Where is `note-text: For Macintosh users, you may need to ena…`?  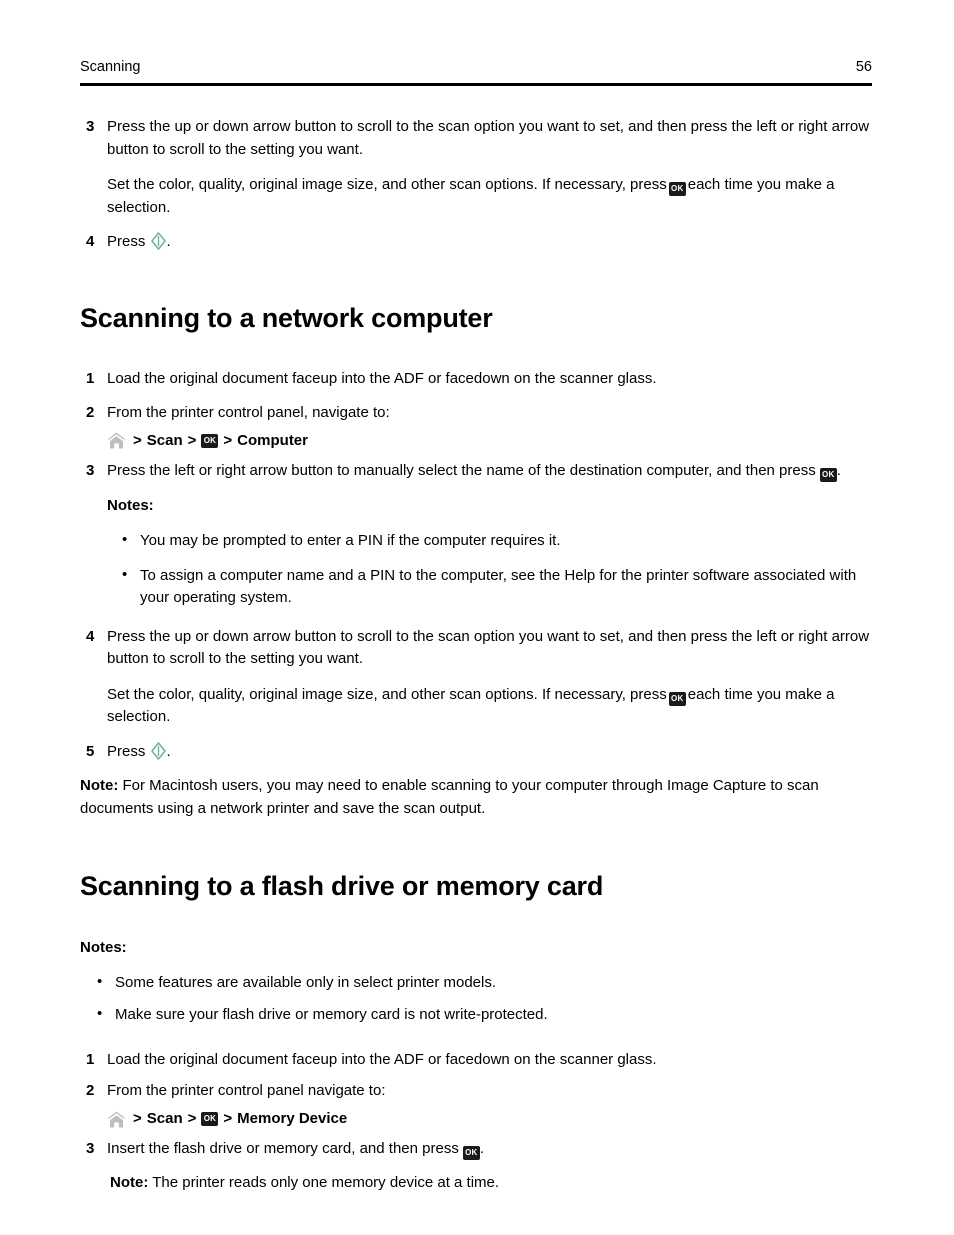
note-text: For Macintosh users, you may need to ena… is located at coordinates (449, 797).